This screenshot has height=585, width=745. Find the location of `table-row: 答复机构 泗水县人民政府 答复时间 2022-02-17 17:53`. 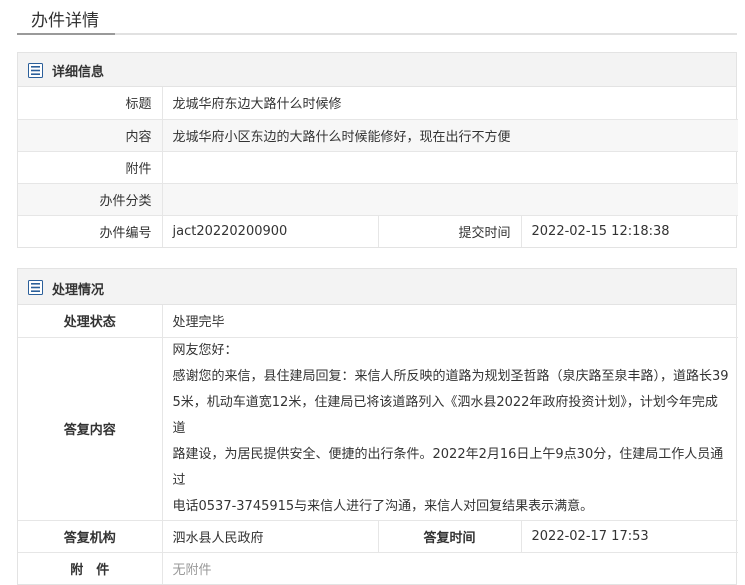

table-row: 答复机构 泗水县人民政府 答复时间 2022-02-17 17:53 is located at coordinates (378, 535).